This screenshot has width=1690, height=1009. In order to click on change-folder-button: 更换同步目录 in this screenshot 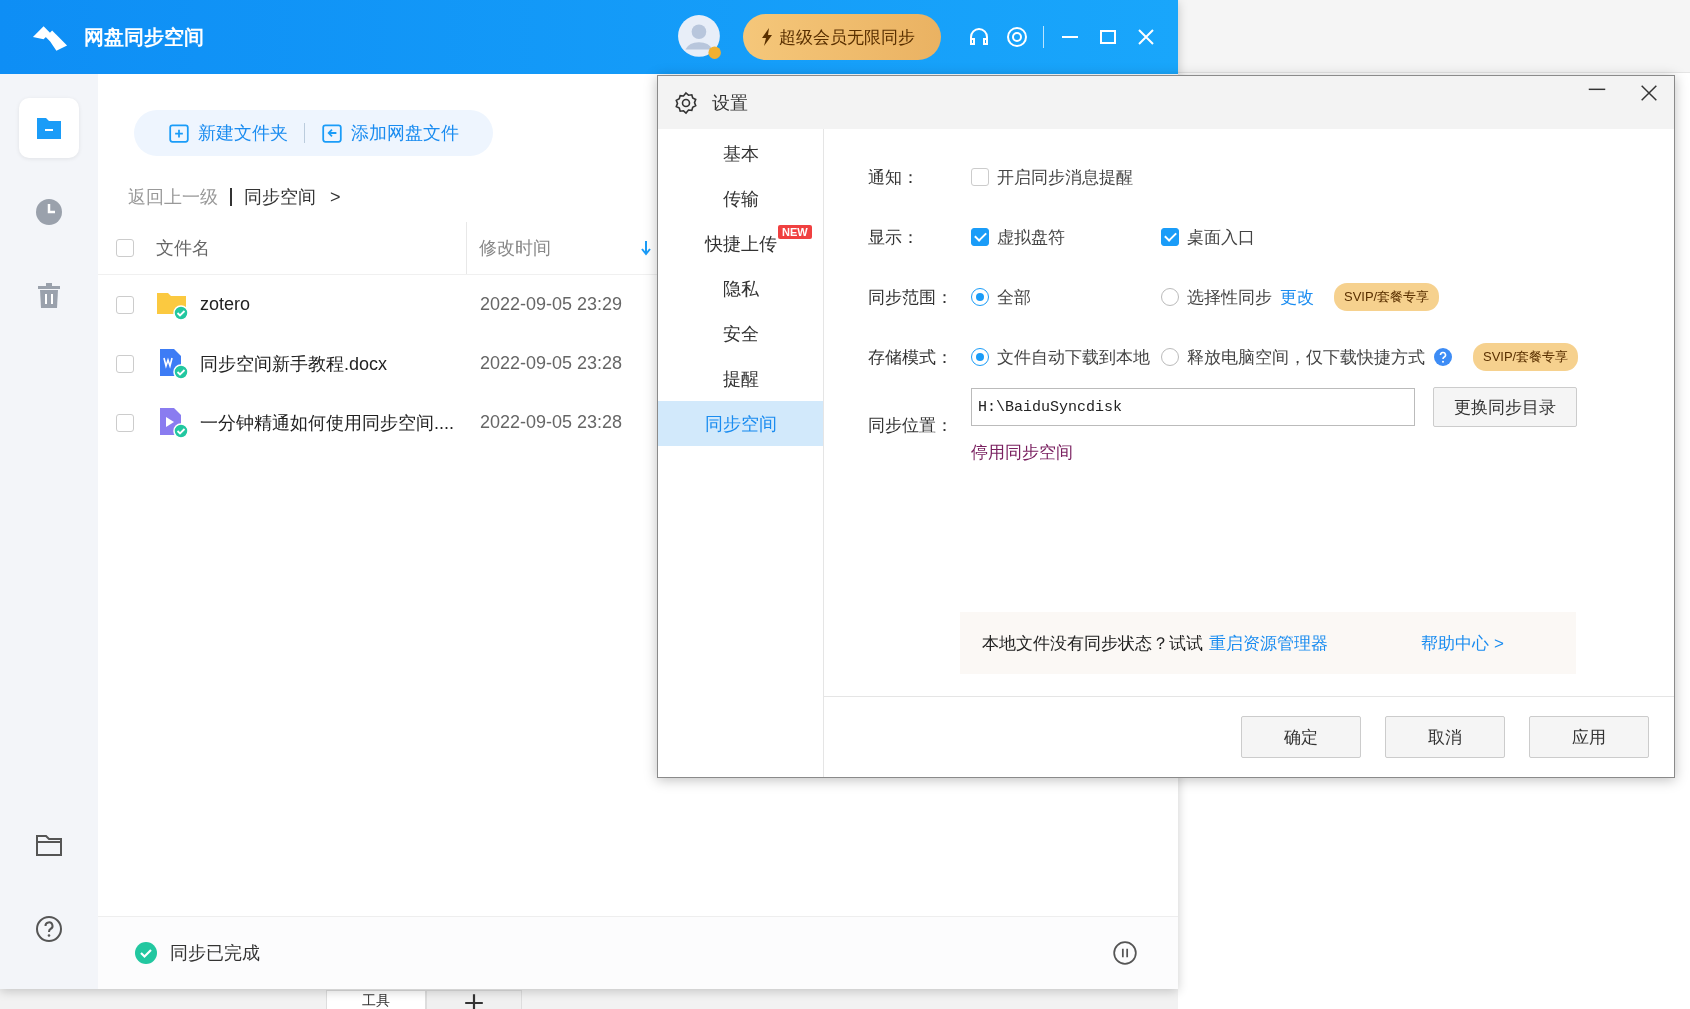, I will do `click(1505, 407)`.